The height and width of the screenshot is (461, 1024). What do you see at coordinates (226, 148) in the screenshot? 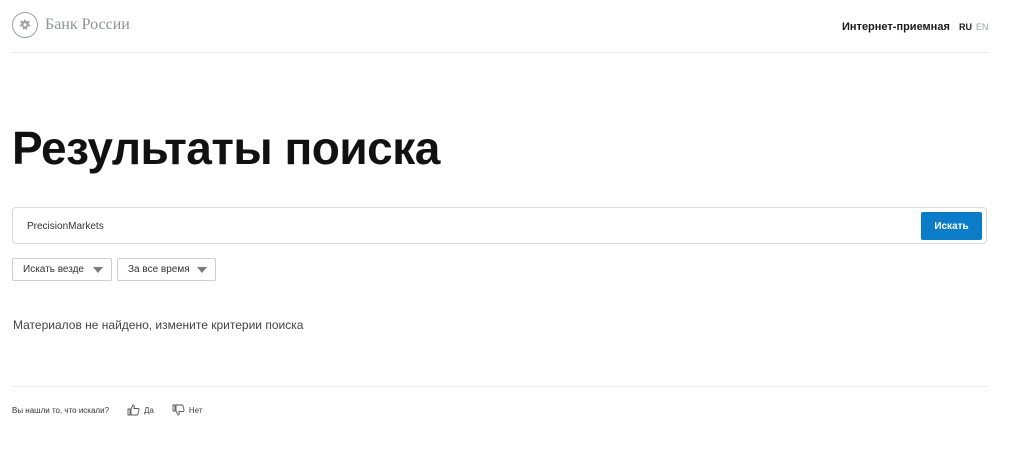
I see `page-title: Результаты поиска` at bounding box center [226, 148].